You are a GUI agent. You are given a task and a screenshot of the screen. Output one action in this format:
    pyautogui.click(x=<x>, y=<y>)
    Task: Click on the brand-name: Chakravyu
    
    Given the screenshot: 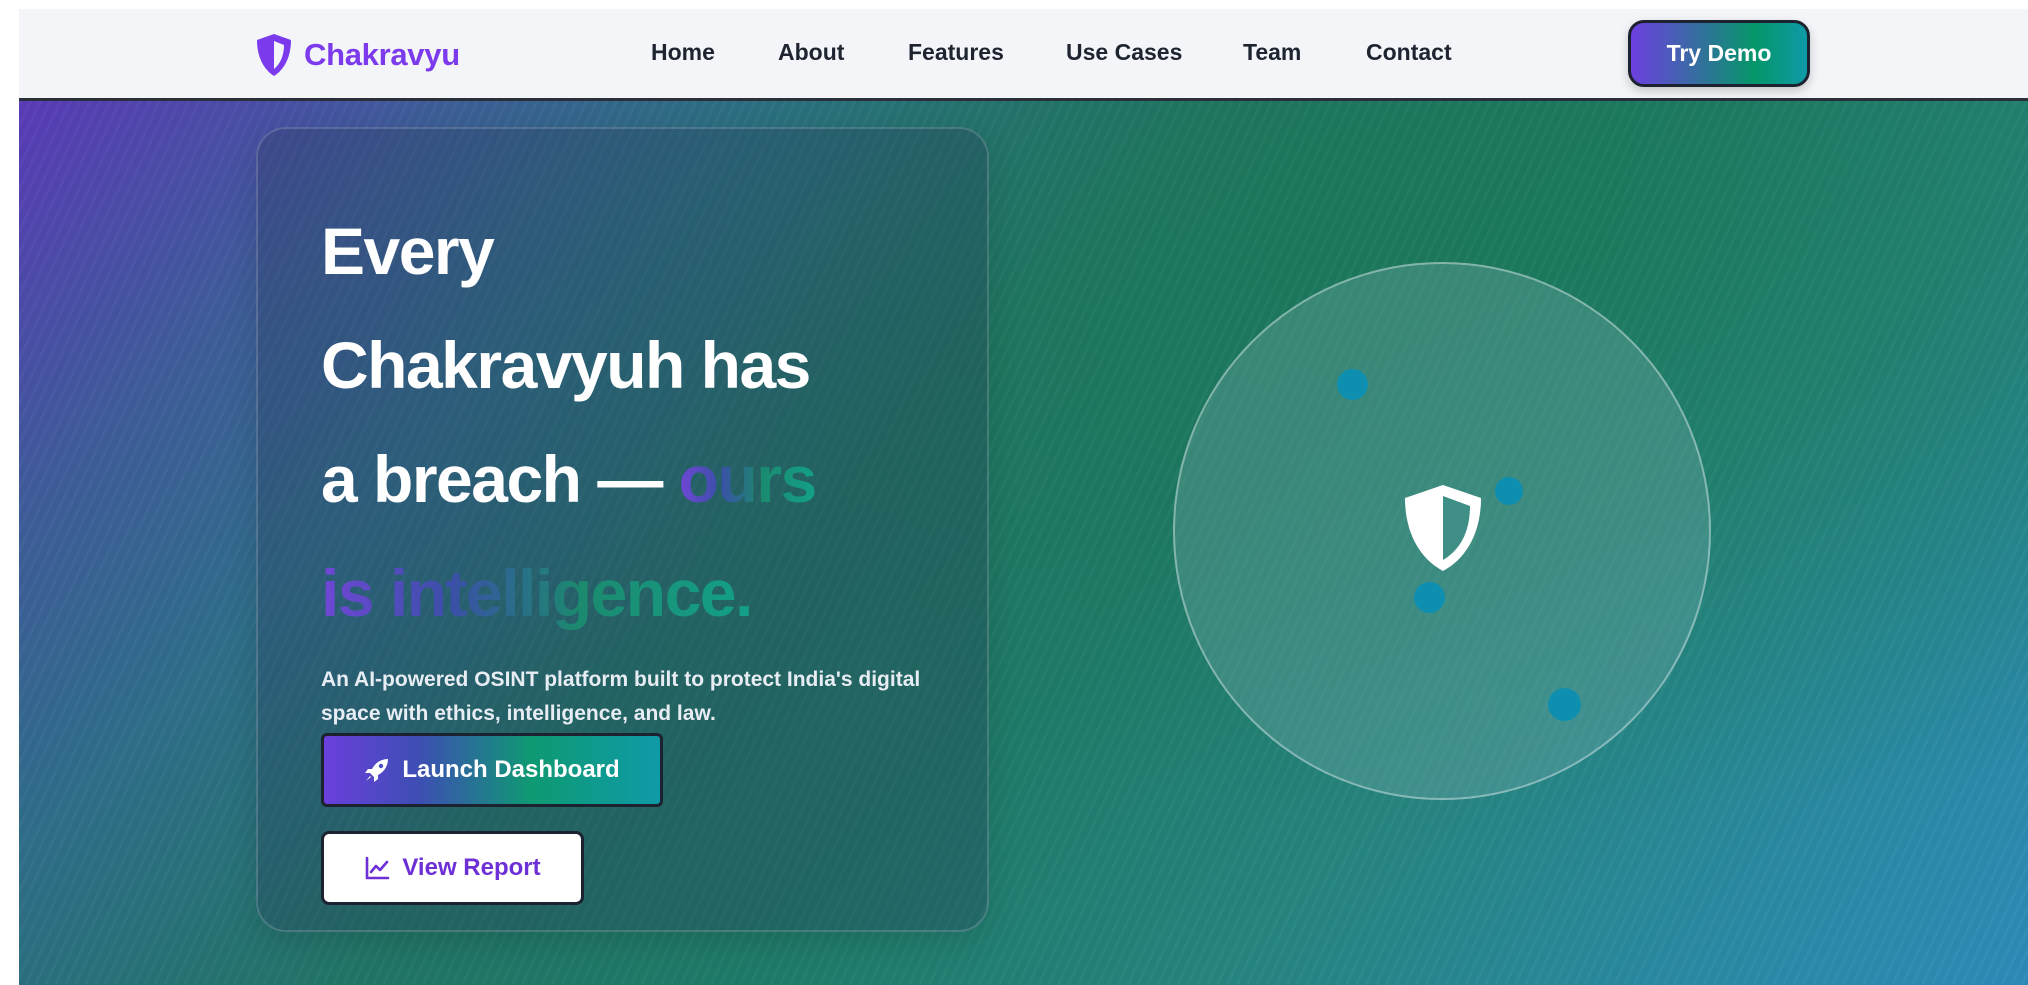 What is the action you would take?
    pyautogui.click(x=382, y=54)
    